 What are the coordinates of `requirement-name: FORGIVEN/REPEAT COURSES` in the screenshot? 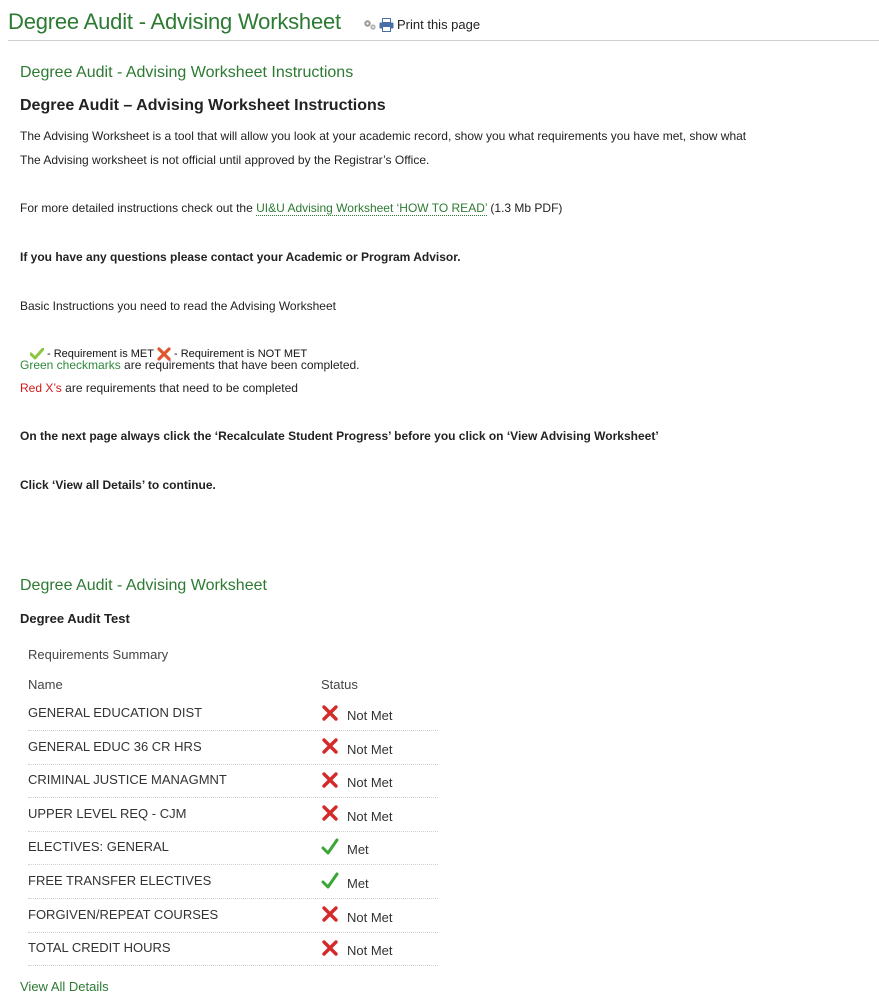 It's located at (123, 914).